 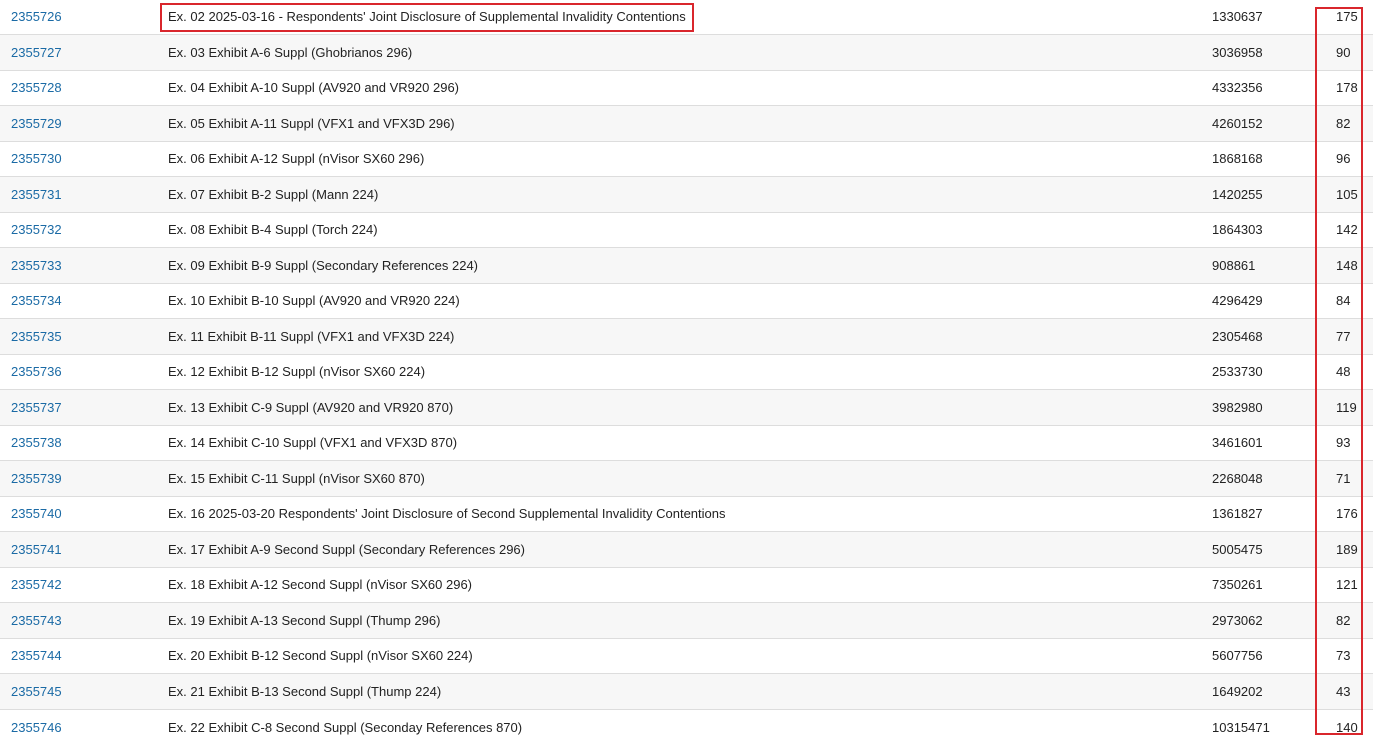 What do you see at coordinates (1237, 585) in the screenshot?
I see `doc-size: 7350261` at bounding box center [1237, 585].